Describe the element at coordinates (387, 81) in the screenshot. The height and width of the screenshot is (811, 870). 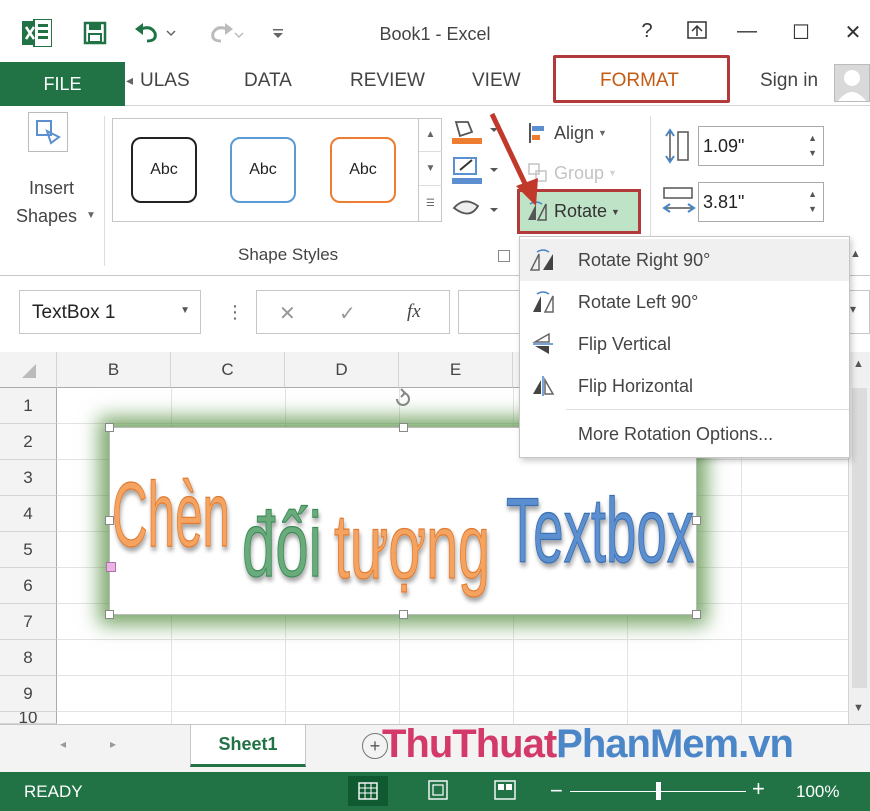
I see `tab-review: REVIEW` at that location.